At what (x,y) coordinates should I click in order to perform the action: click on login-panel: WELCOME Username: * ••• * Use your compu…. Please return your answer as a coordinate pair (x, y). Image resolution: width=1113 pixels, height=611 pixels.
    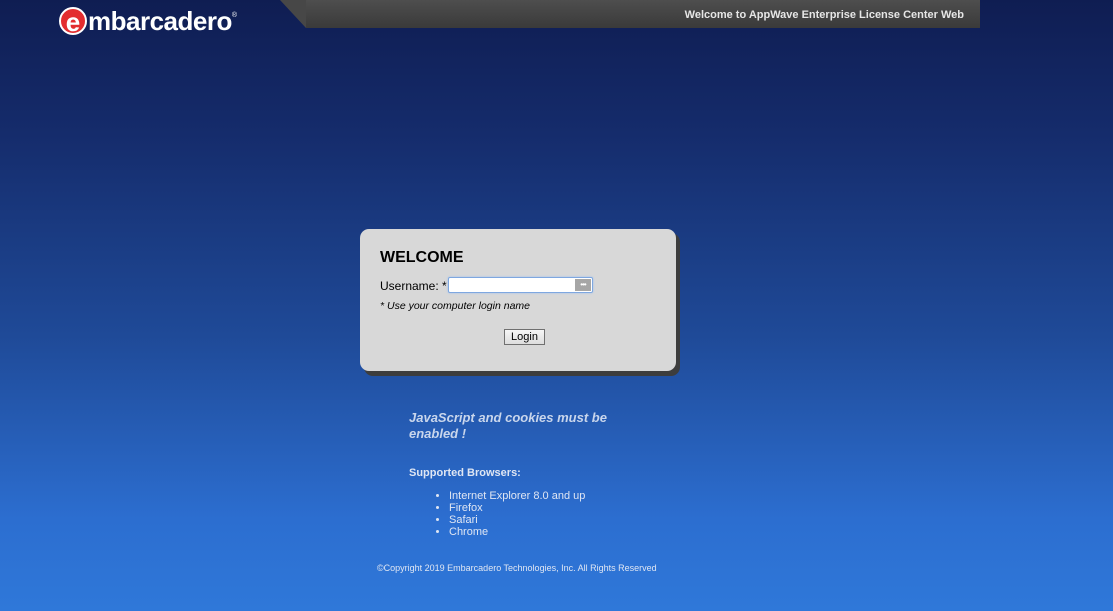
    Looking at the image, I should click on (518, 300).